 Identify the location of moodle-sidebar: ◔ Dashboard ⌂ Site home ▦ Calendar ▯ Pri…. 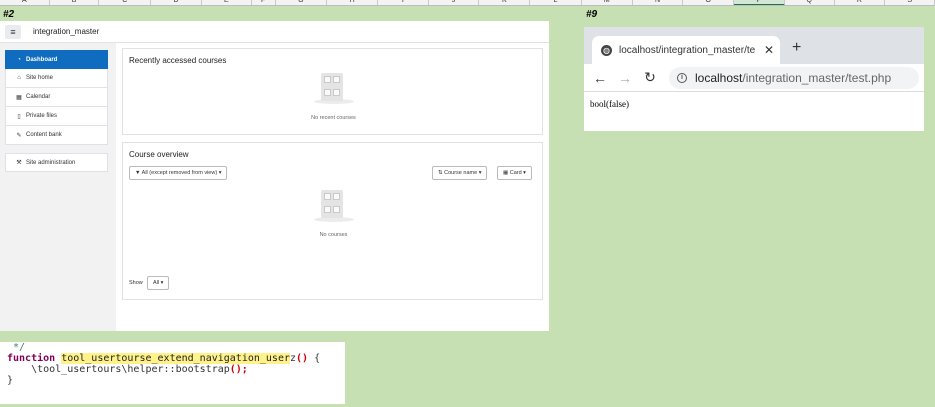
(56, 111).